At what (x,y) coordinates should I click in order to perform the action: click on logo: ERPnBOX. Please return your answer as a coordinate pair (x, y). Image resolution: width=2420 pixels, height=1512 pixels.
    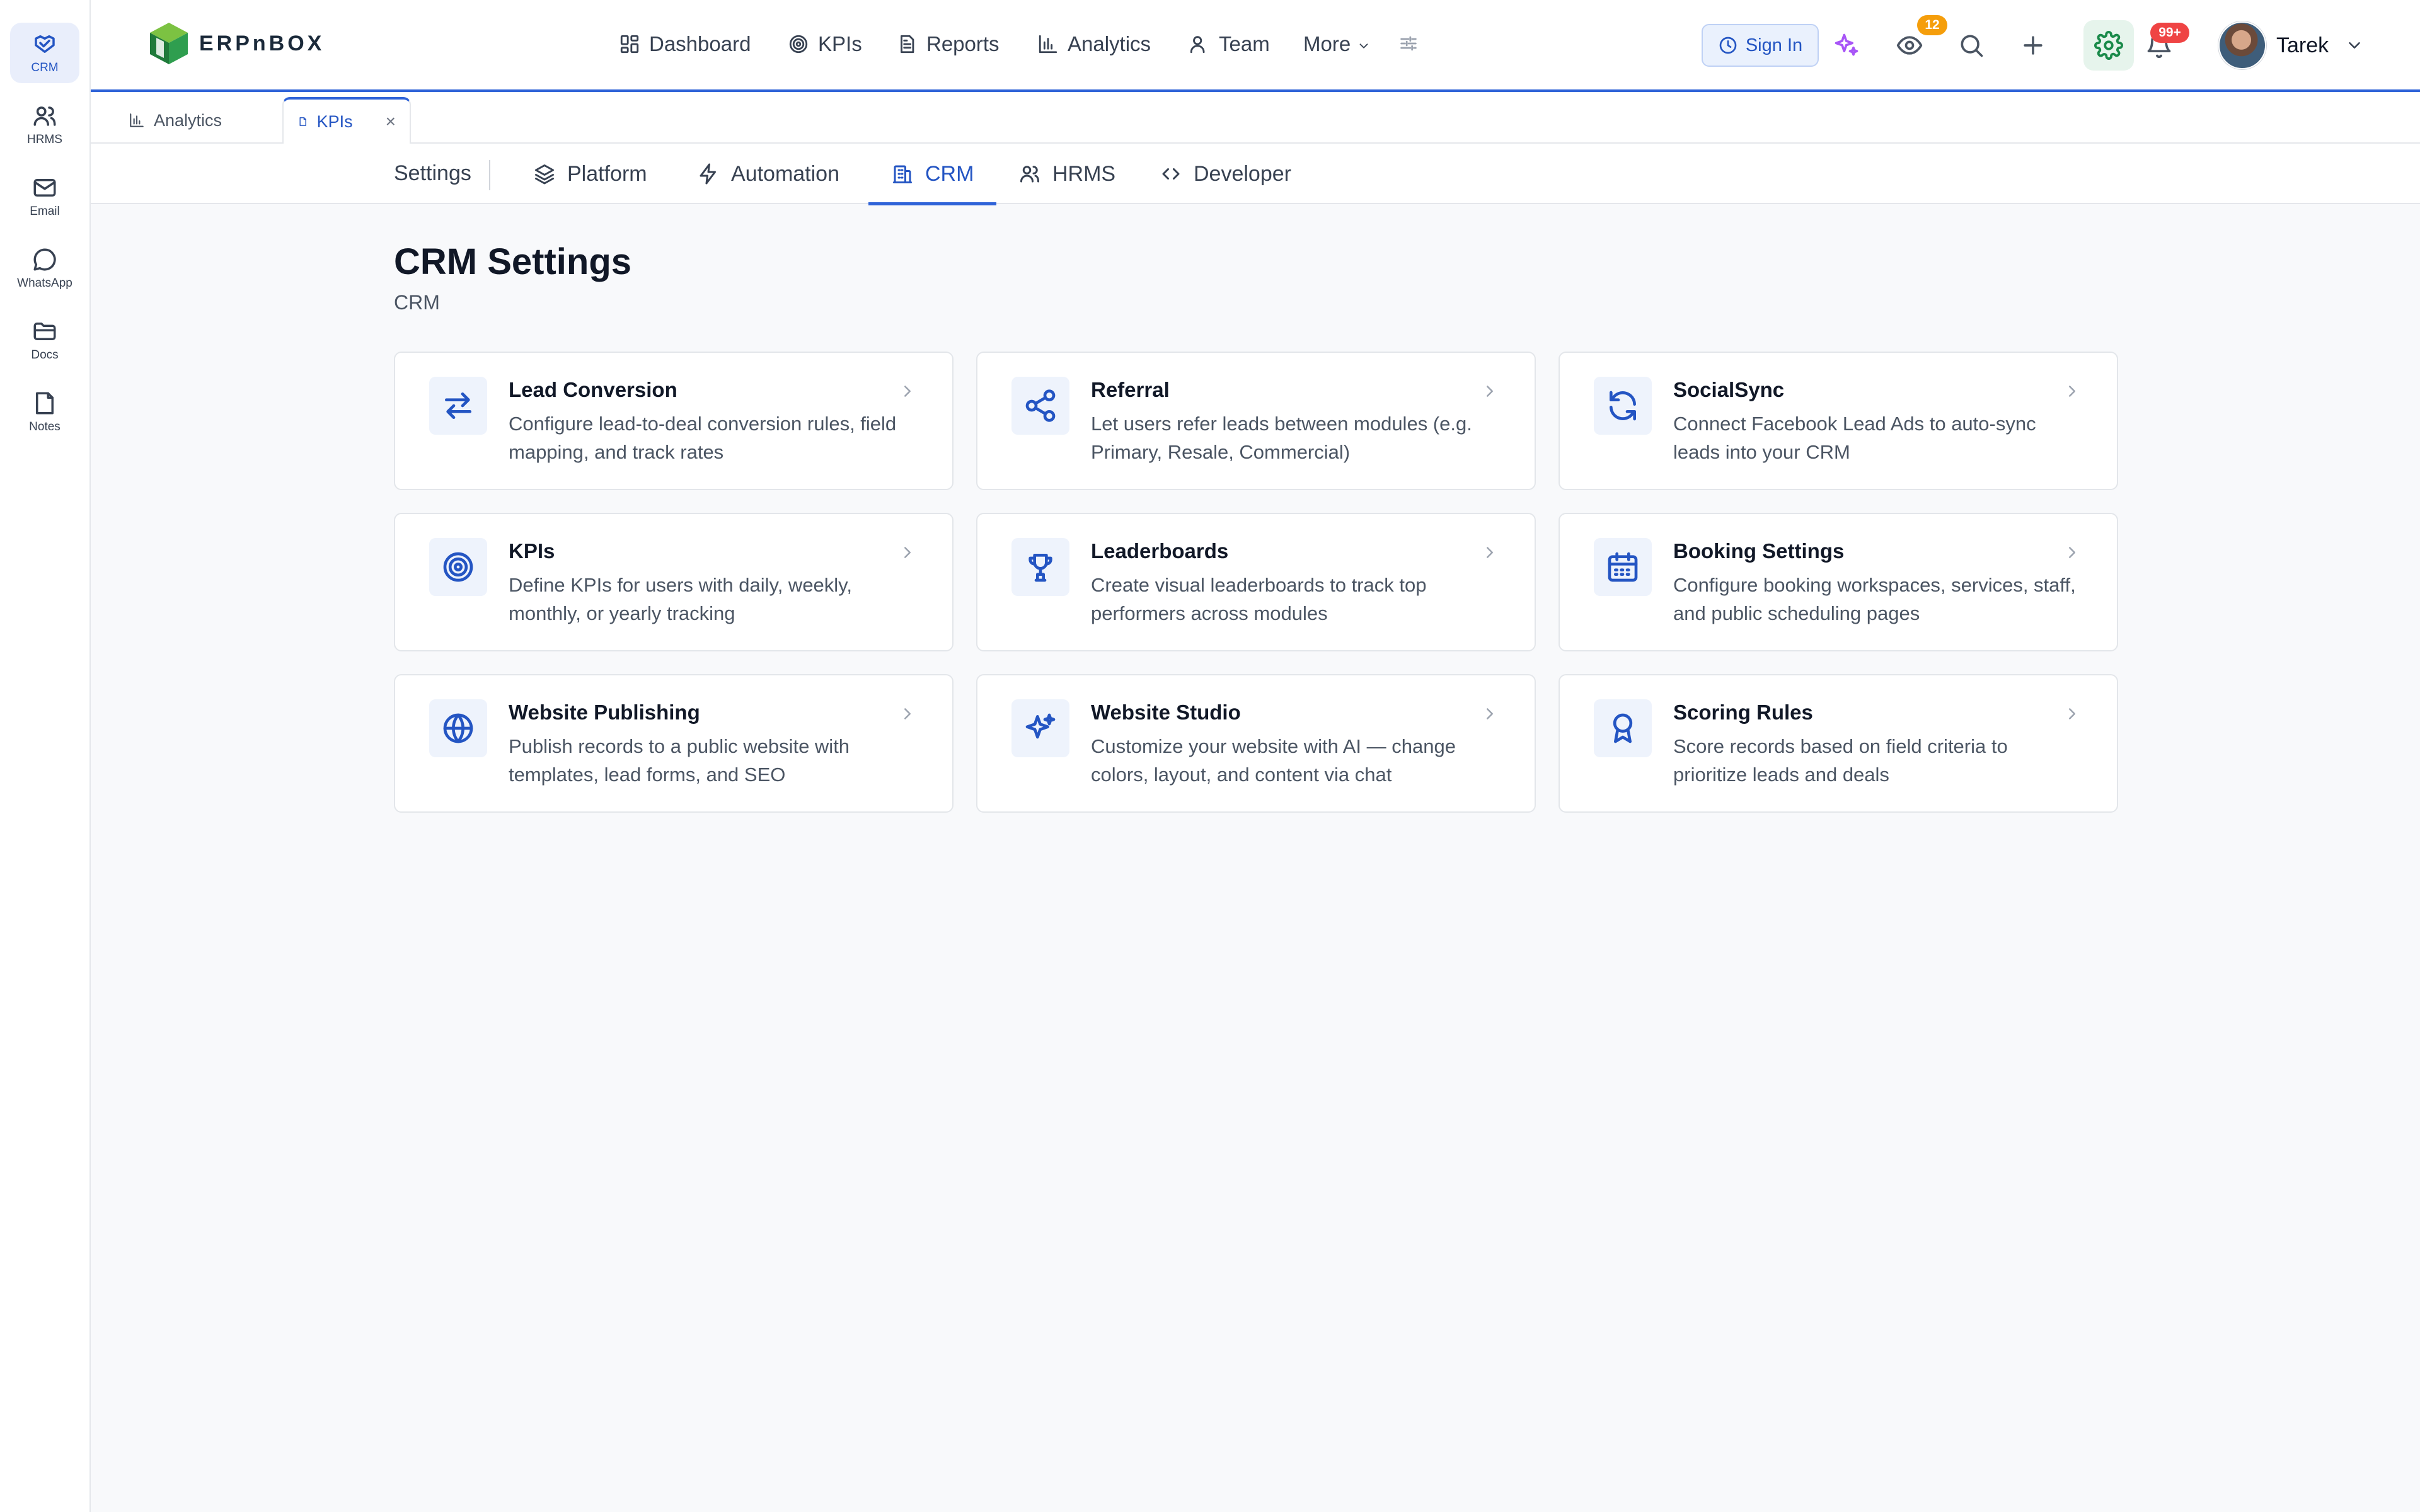
    Looking at the image, I should click on (236, 43).